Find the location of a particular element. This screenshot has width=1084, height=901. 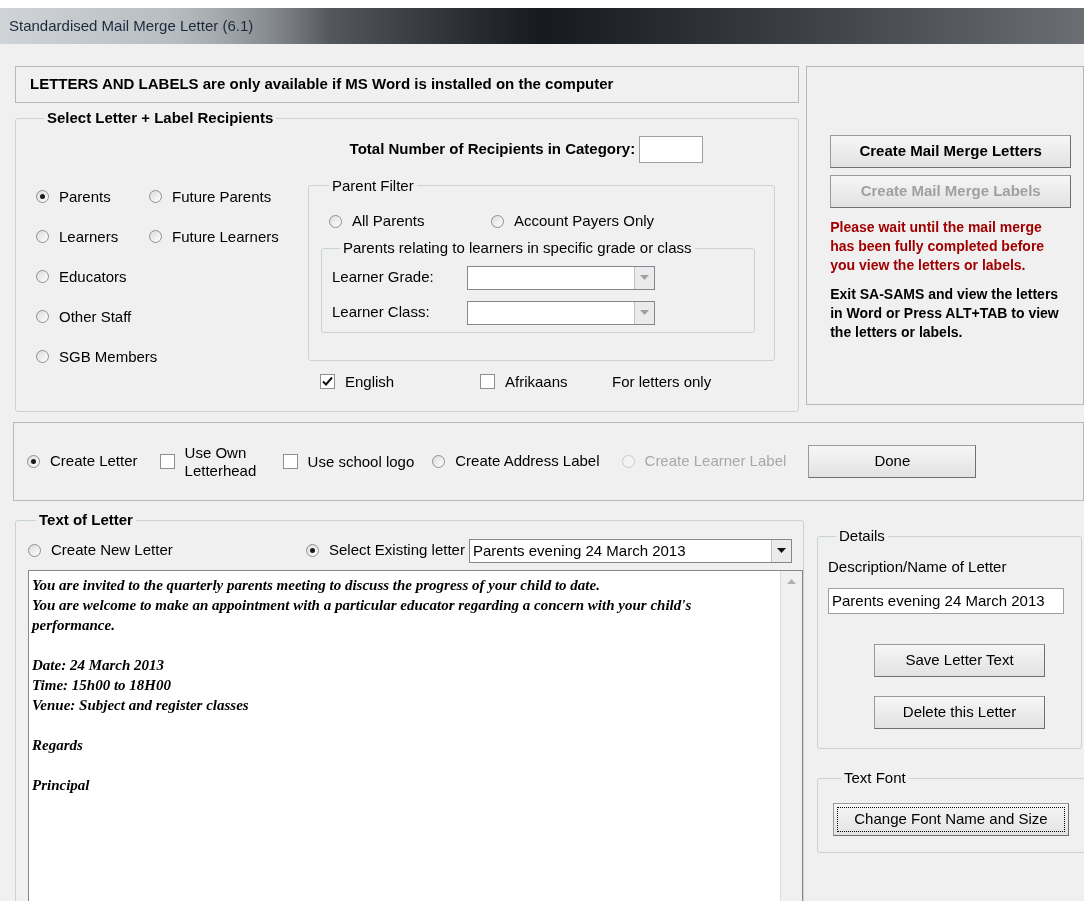

wait-warning: Please wait until the mail merge has been fully completed before you view the letters or labels. is located at coordinates (938, 246).